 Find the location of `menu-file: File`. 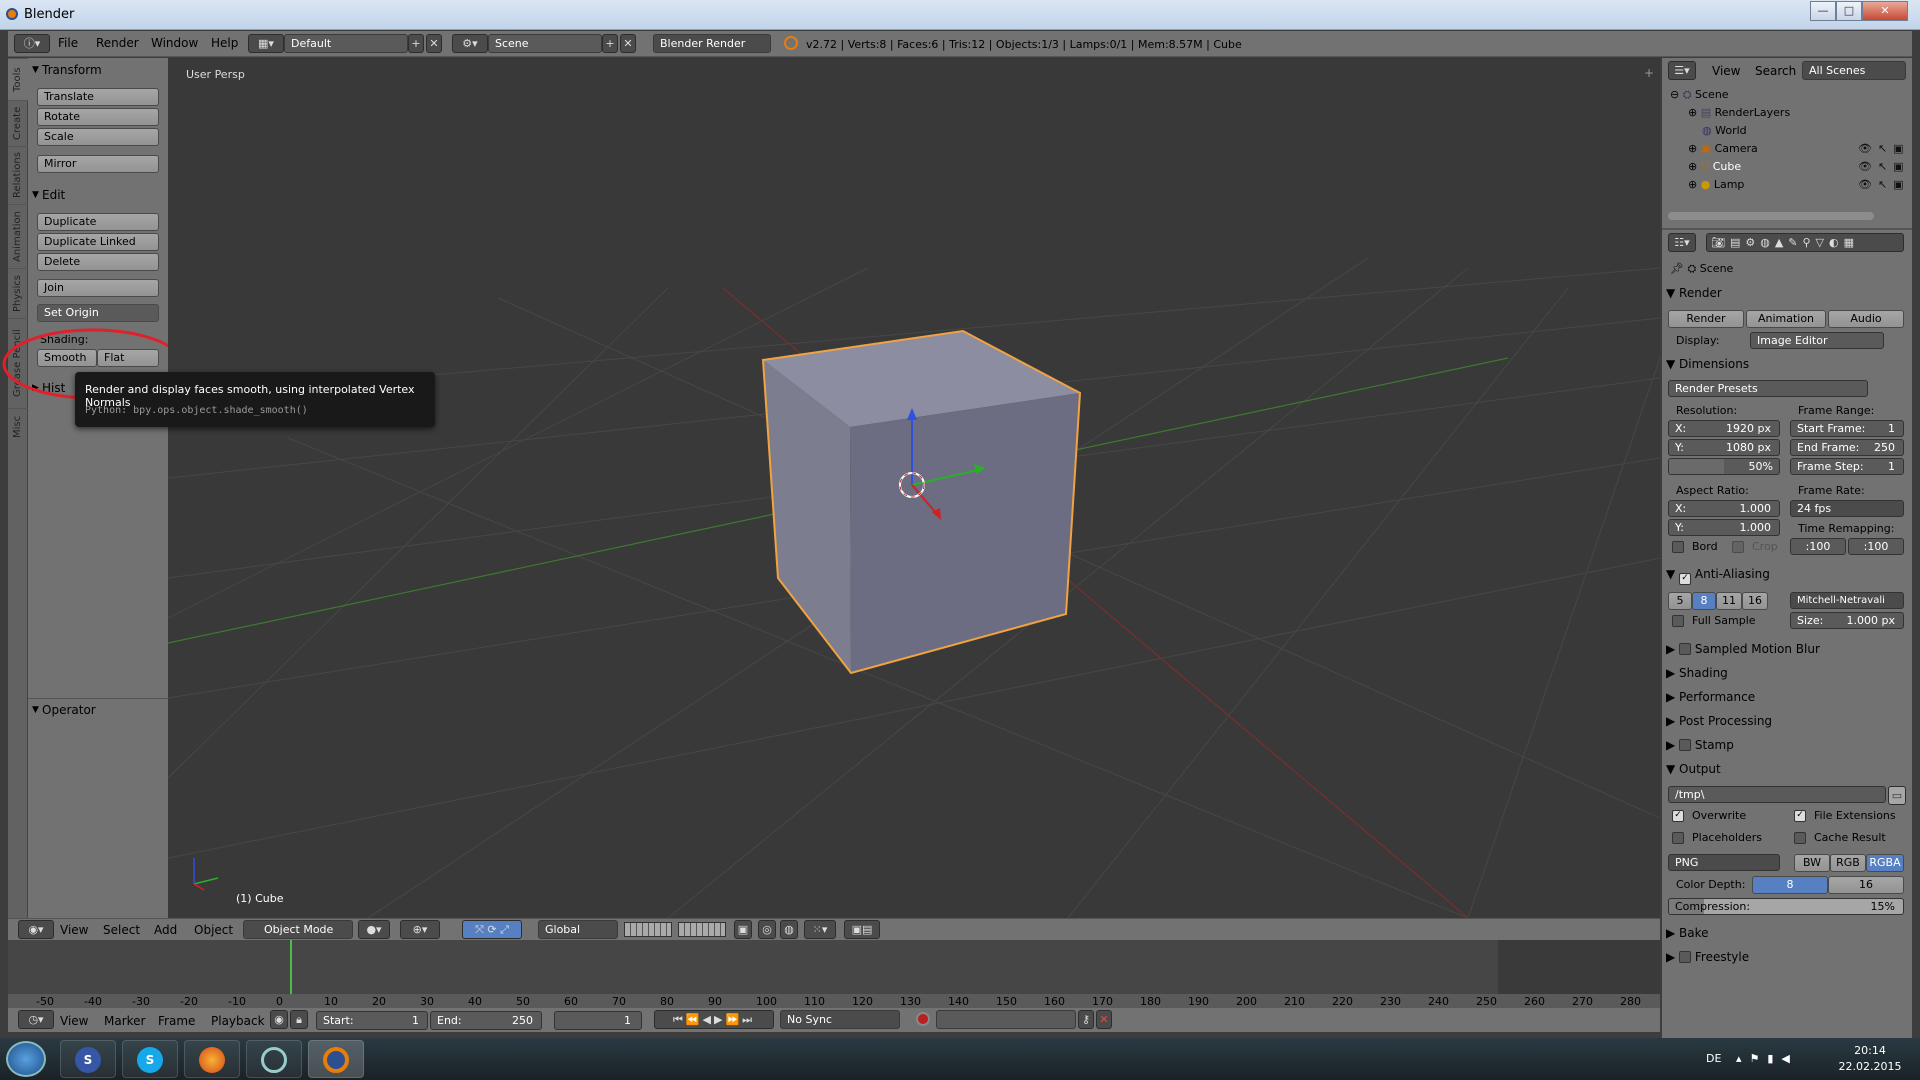

menu-file: File is located at coordinates (68, 43).